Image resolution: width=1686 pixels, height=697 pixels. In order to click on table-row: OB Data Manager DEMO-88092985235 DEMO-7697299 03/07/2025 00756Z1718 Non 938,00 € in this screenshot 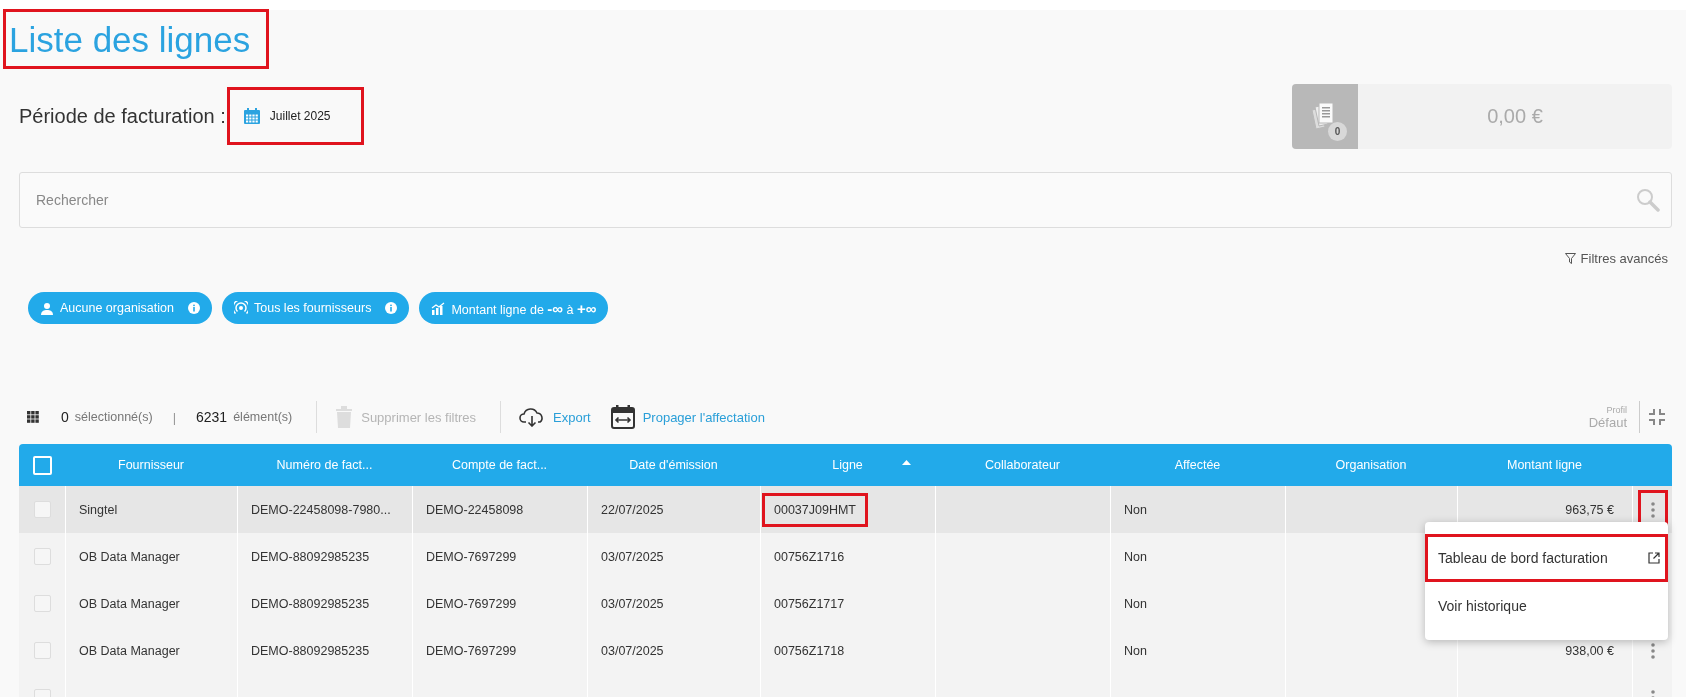, I will do `click(845, 650)`.